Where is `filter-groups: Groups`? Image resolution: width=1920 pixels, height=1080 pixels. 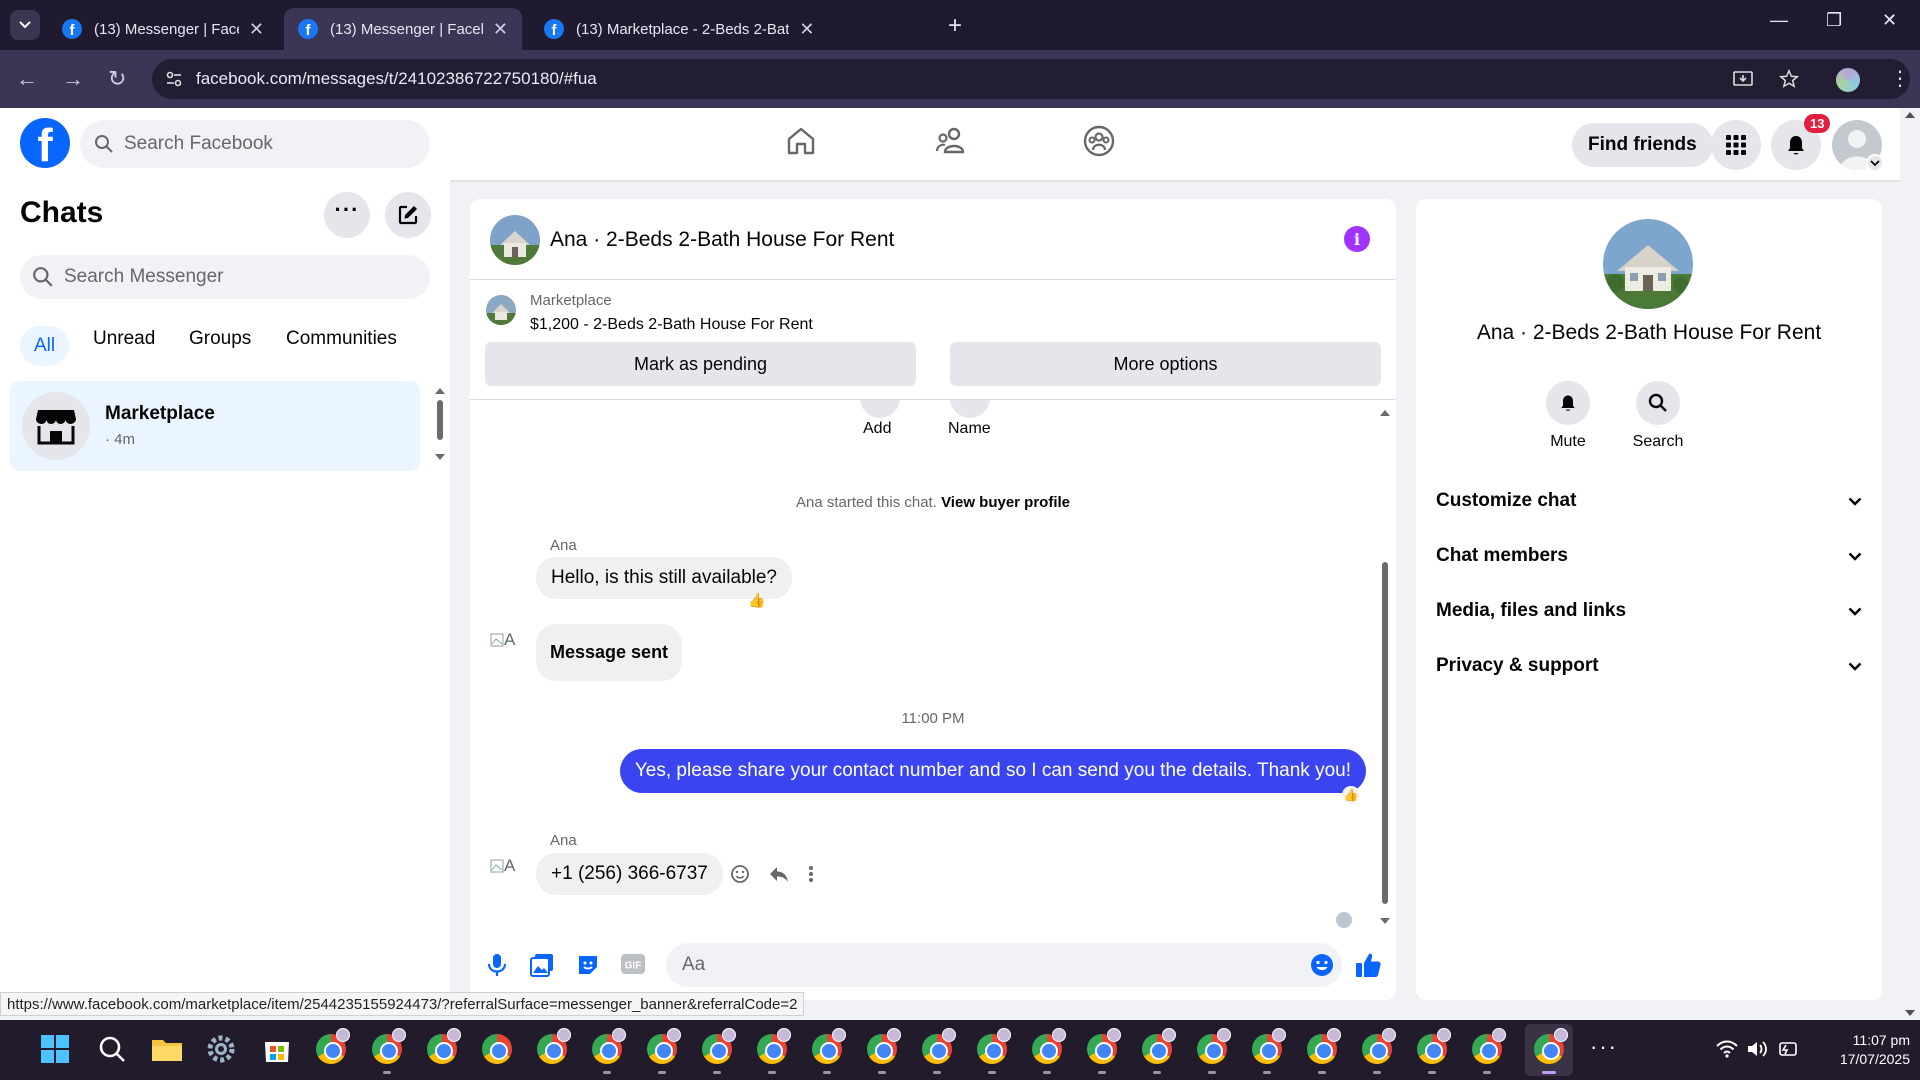 filter-groups: Groups is located at coordinates (220, 339).